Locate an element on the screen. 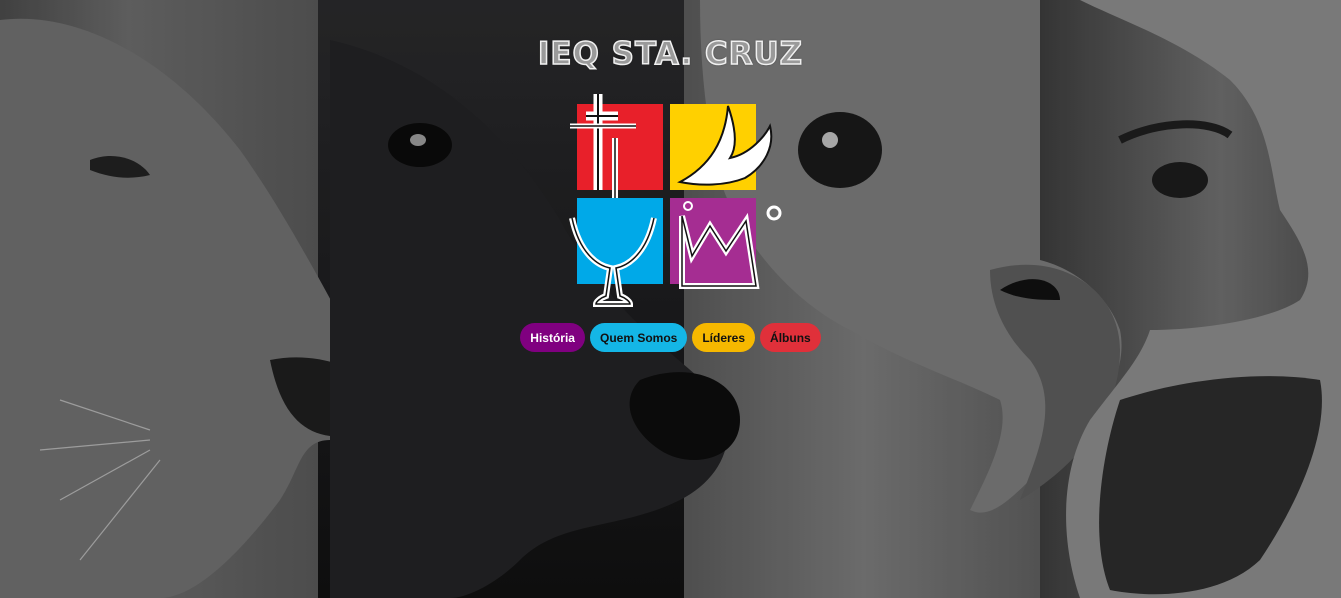  dove-icon is located at coordinates (721, 147).